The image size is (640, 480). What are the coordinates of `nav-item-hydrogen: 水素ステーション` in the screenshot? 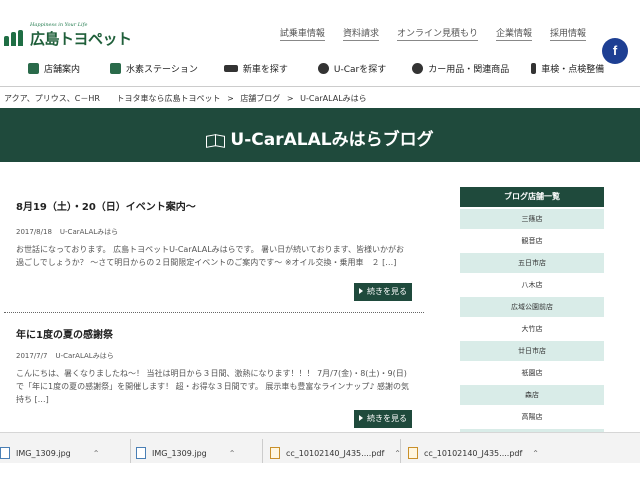 It's located at (154, 68).